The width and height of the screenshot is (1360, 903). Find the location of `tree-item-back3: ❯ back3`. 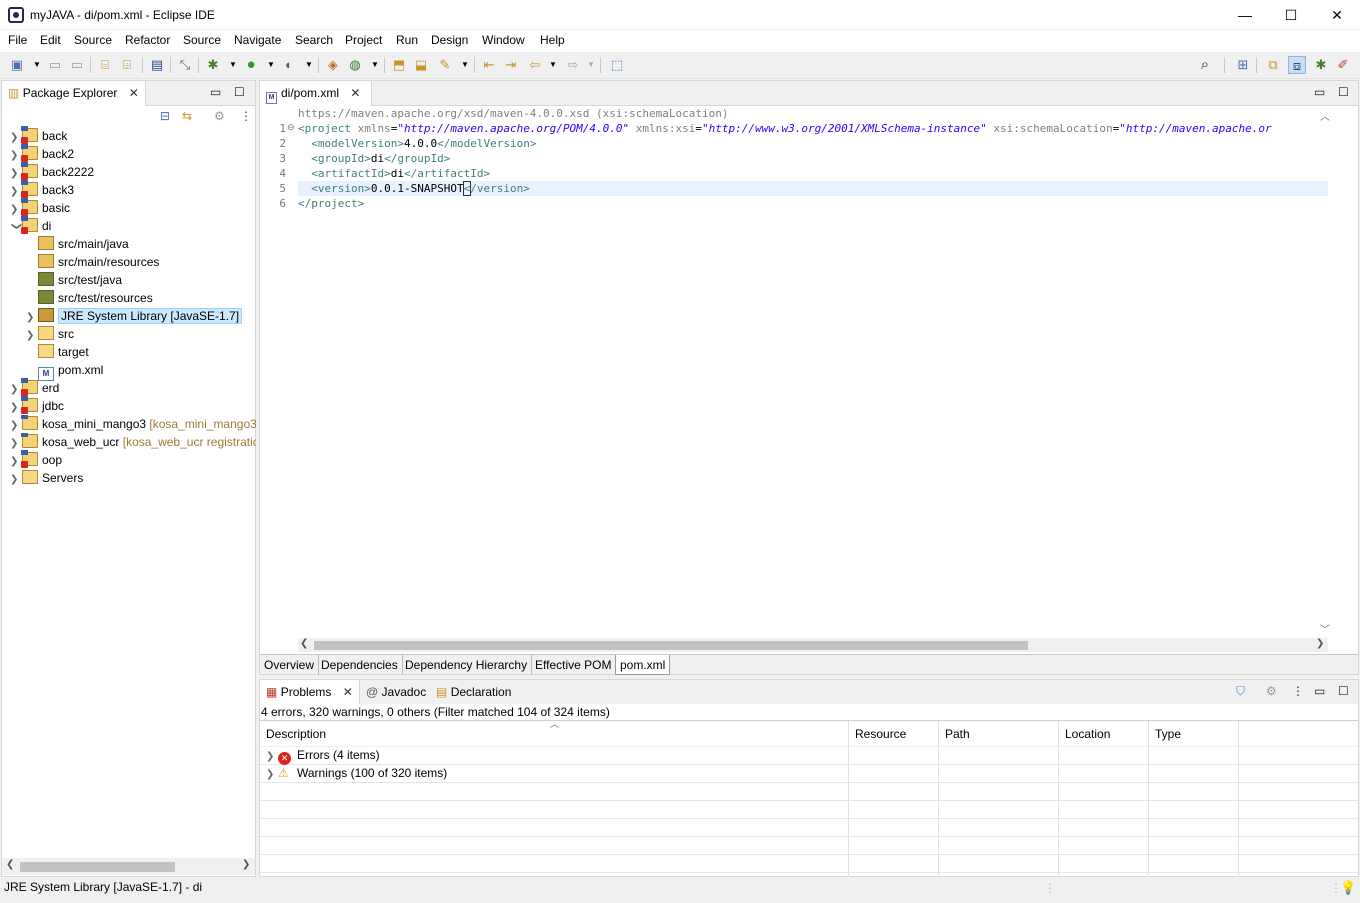

tree-item-back3: ❯ back3 is located at coordinates (42, 189).